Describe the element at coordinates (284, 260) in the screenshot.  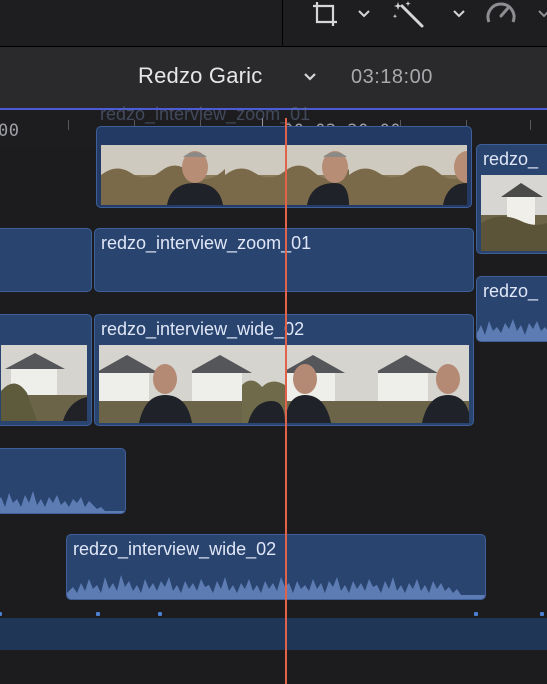
I see `clip-zoom-01: redzo_interview_zoom_01` at that location.